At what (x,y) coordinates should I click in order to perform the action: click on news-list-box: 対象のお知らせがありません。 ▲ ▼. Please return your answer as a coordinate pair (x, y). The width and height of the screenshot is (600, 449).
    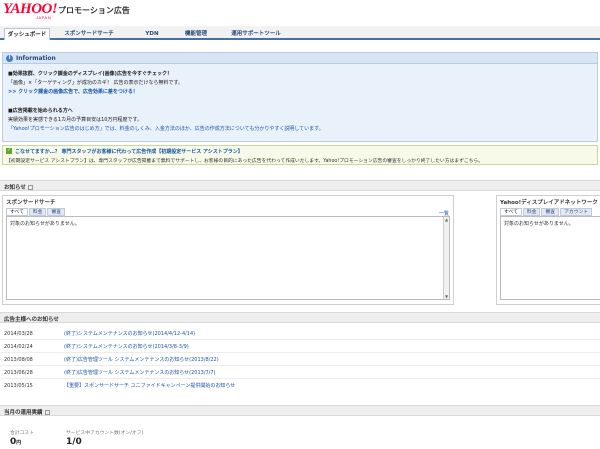
    Looking at the image, I should click on (228, 258).